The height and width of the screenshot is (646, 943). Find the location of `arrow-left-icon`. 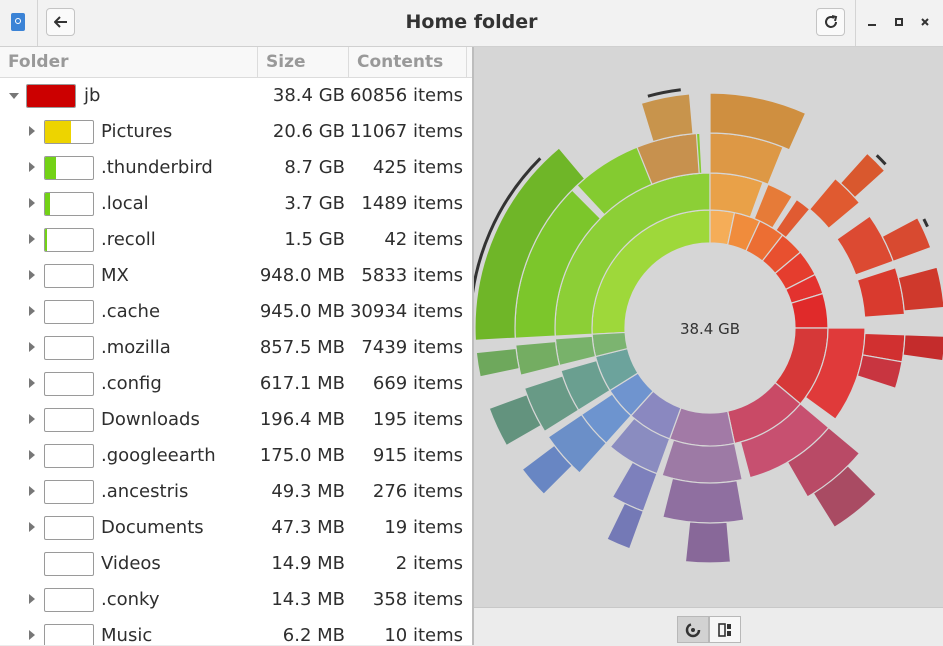

arrow-left-icon is located at coordinates (60, 22).